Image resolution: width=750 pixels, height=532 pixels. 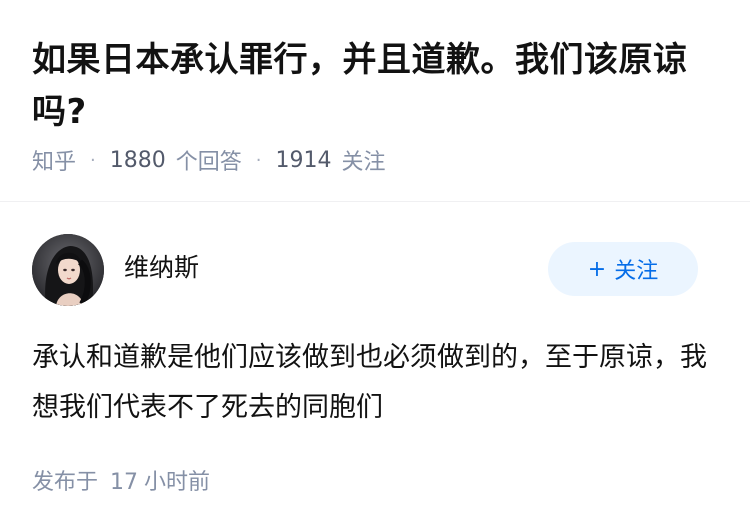 I want to click on question-meta: 知乎 · 1880 个回答 · 1914 关注, so click(x=209, y=160).